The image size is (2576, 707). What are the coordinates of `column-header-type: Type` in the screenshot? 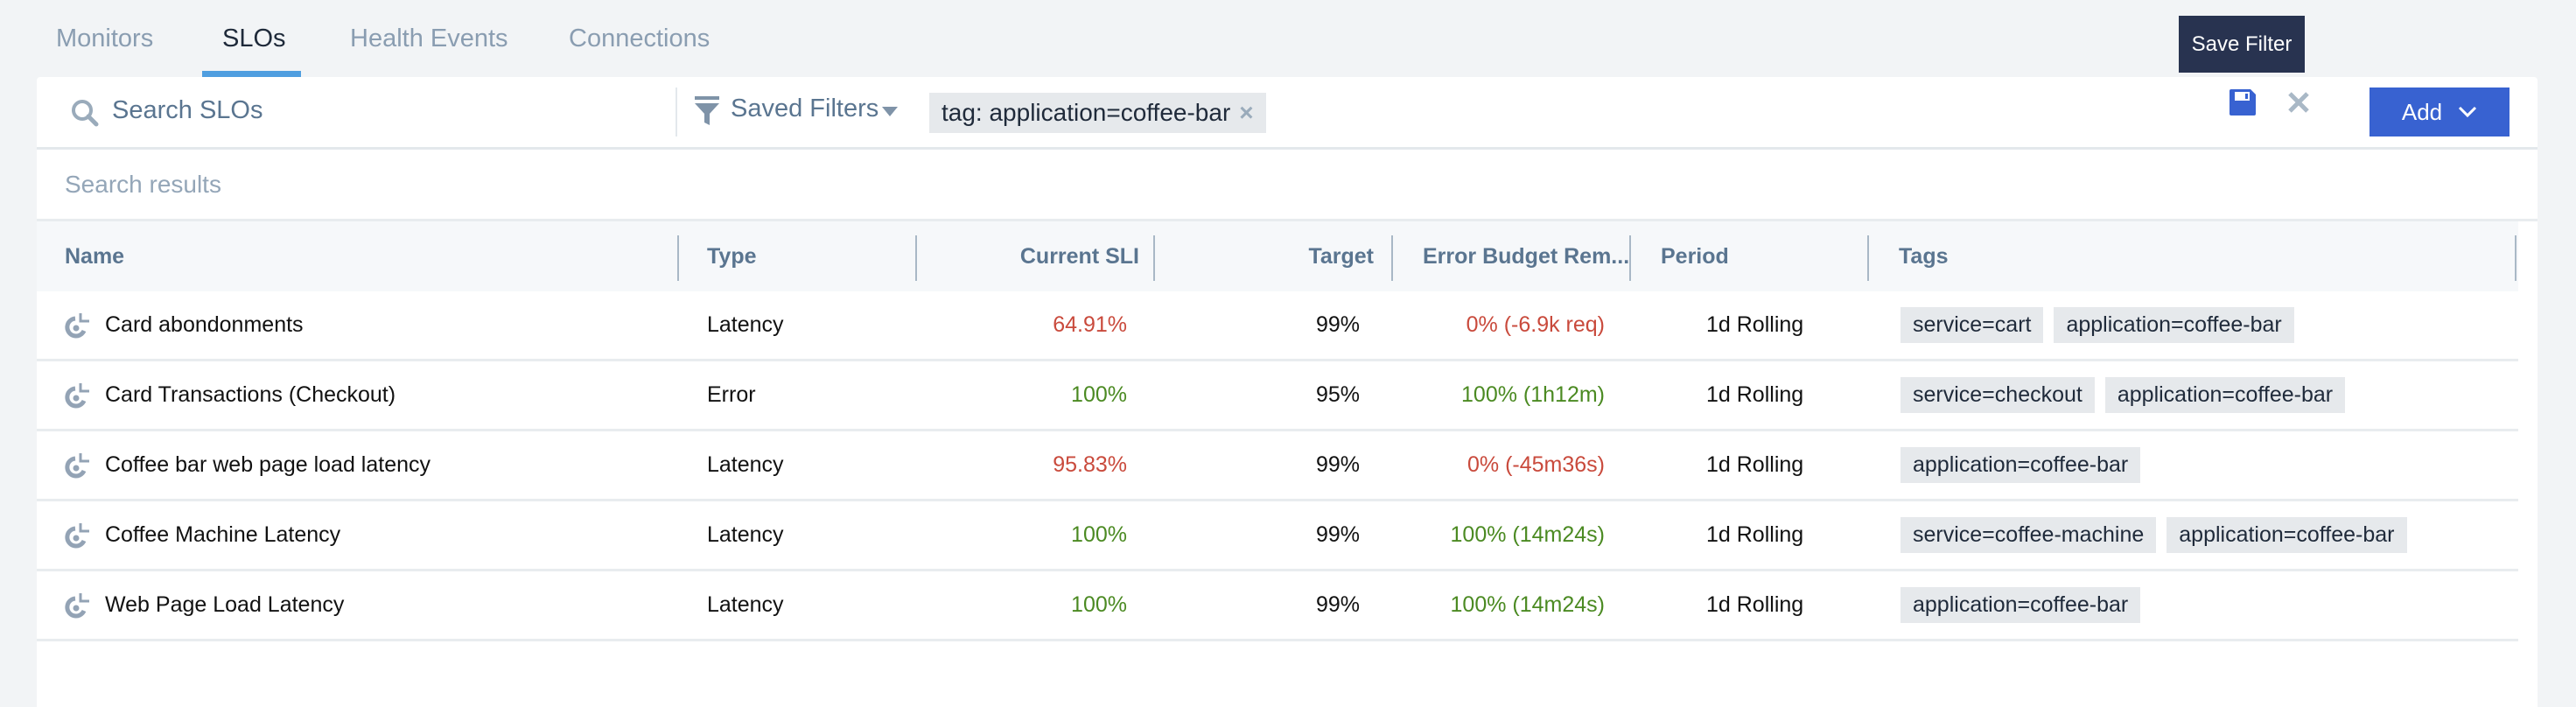 It's located at (807, 256).